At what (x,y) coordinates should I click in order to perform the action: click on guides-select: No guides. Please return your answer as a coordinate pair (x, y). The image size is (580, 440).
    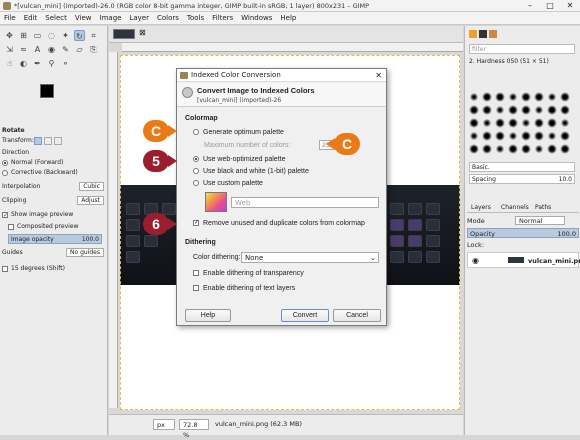
    Looking at the image, I should click on (85, 252).